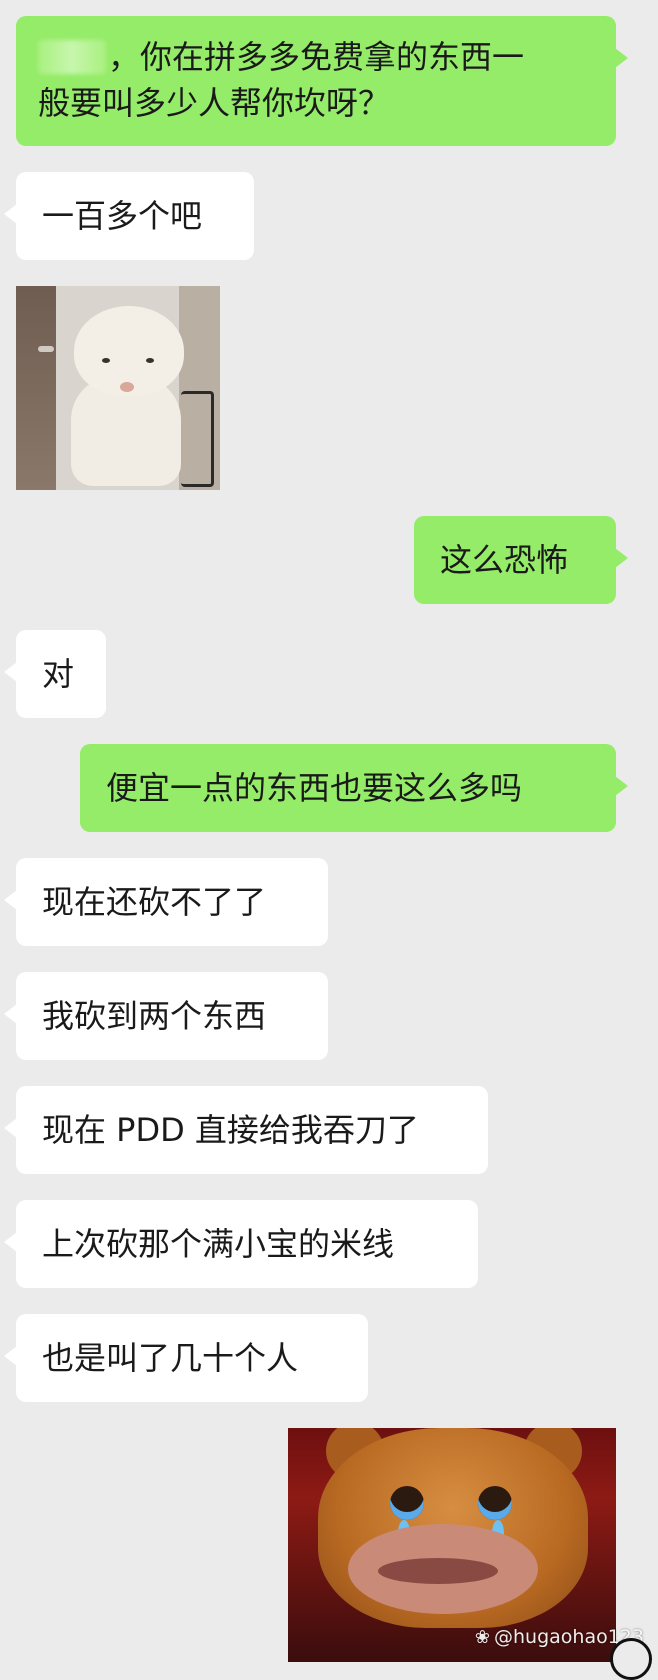  What do you see at coordinates (246, 1130) in the screenshot?
I see `message-bubble-other: 现在 PDD 直接给我吞刀了` at bounding box center [246, 1130].